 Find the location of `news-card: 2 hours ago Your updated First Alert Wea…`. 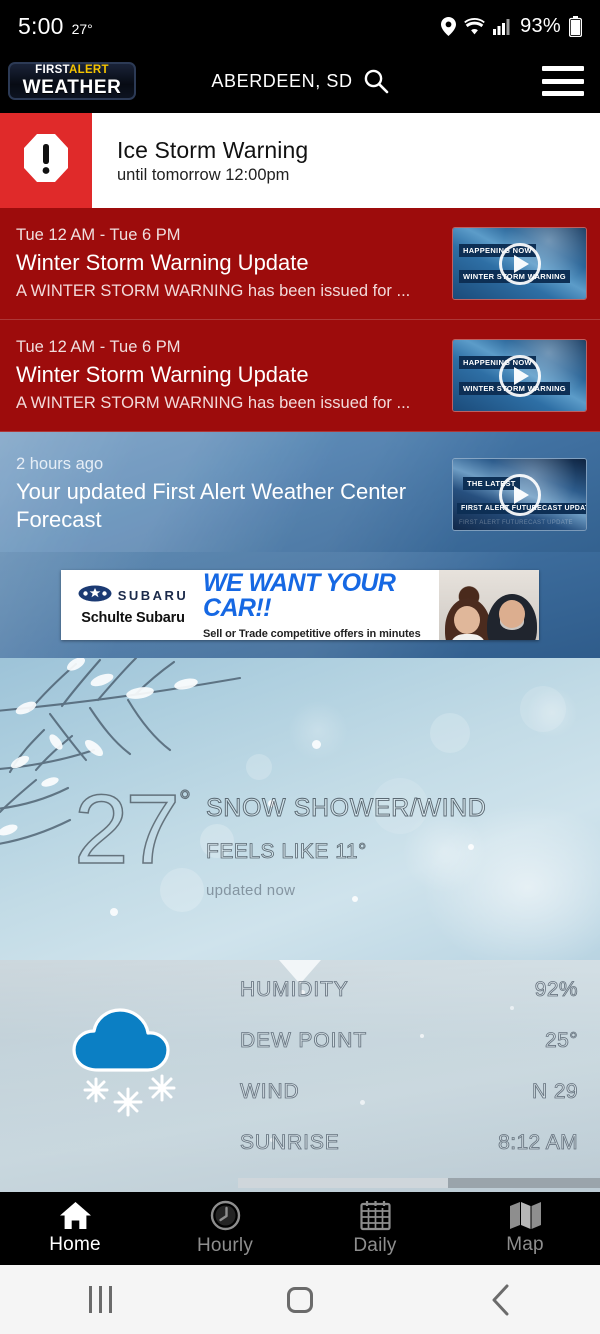

news-card: 2 hours ago Your updated First Alert Wea… is located at coordinates (300, 495).